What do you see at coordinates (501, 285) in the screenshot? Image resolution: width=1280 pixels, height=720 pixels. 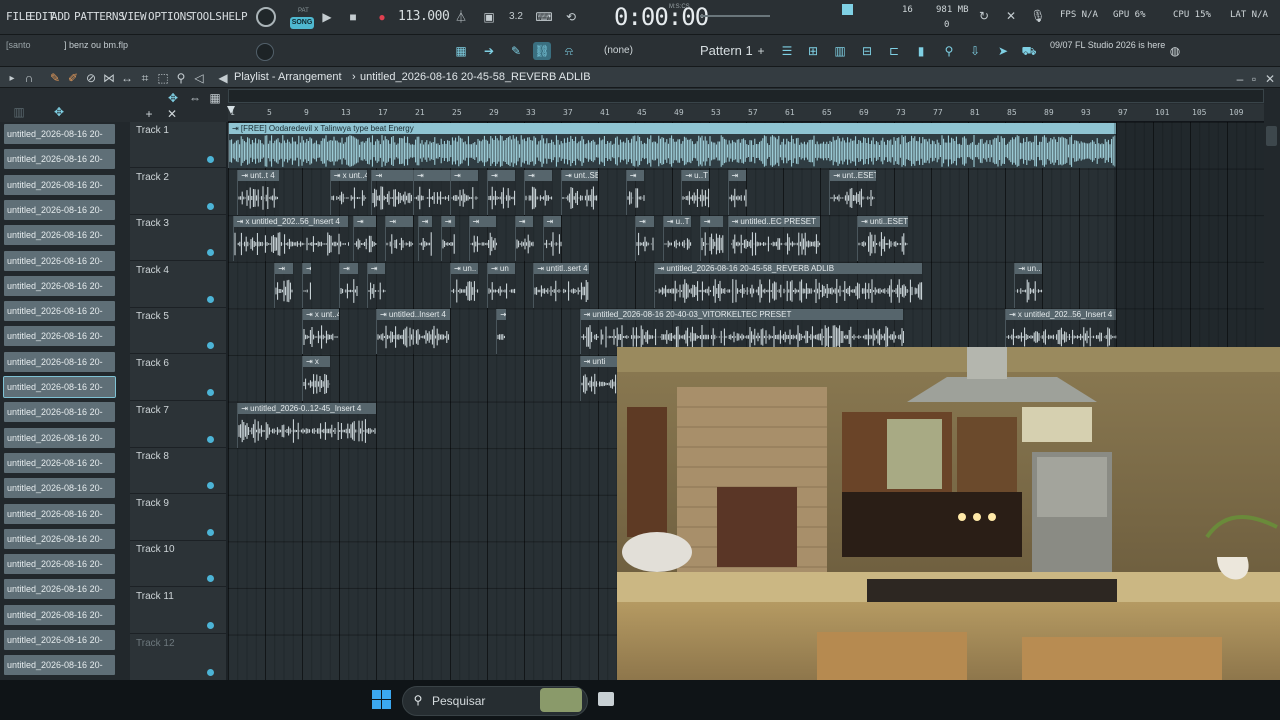 I see `audio-clip: ⇥ un` at bounding box center [501, 285].